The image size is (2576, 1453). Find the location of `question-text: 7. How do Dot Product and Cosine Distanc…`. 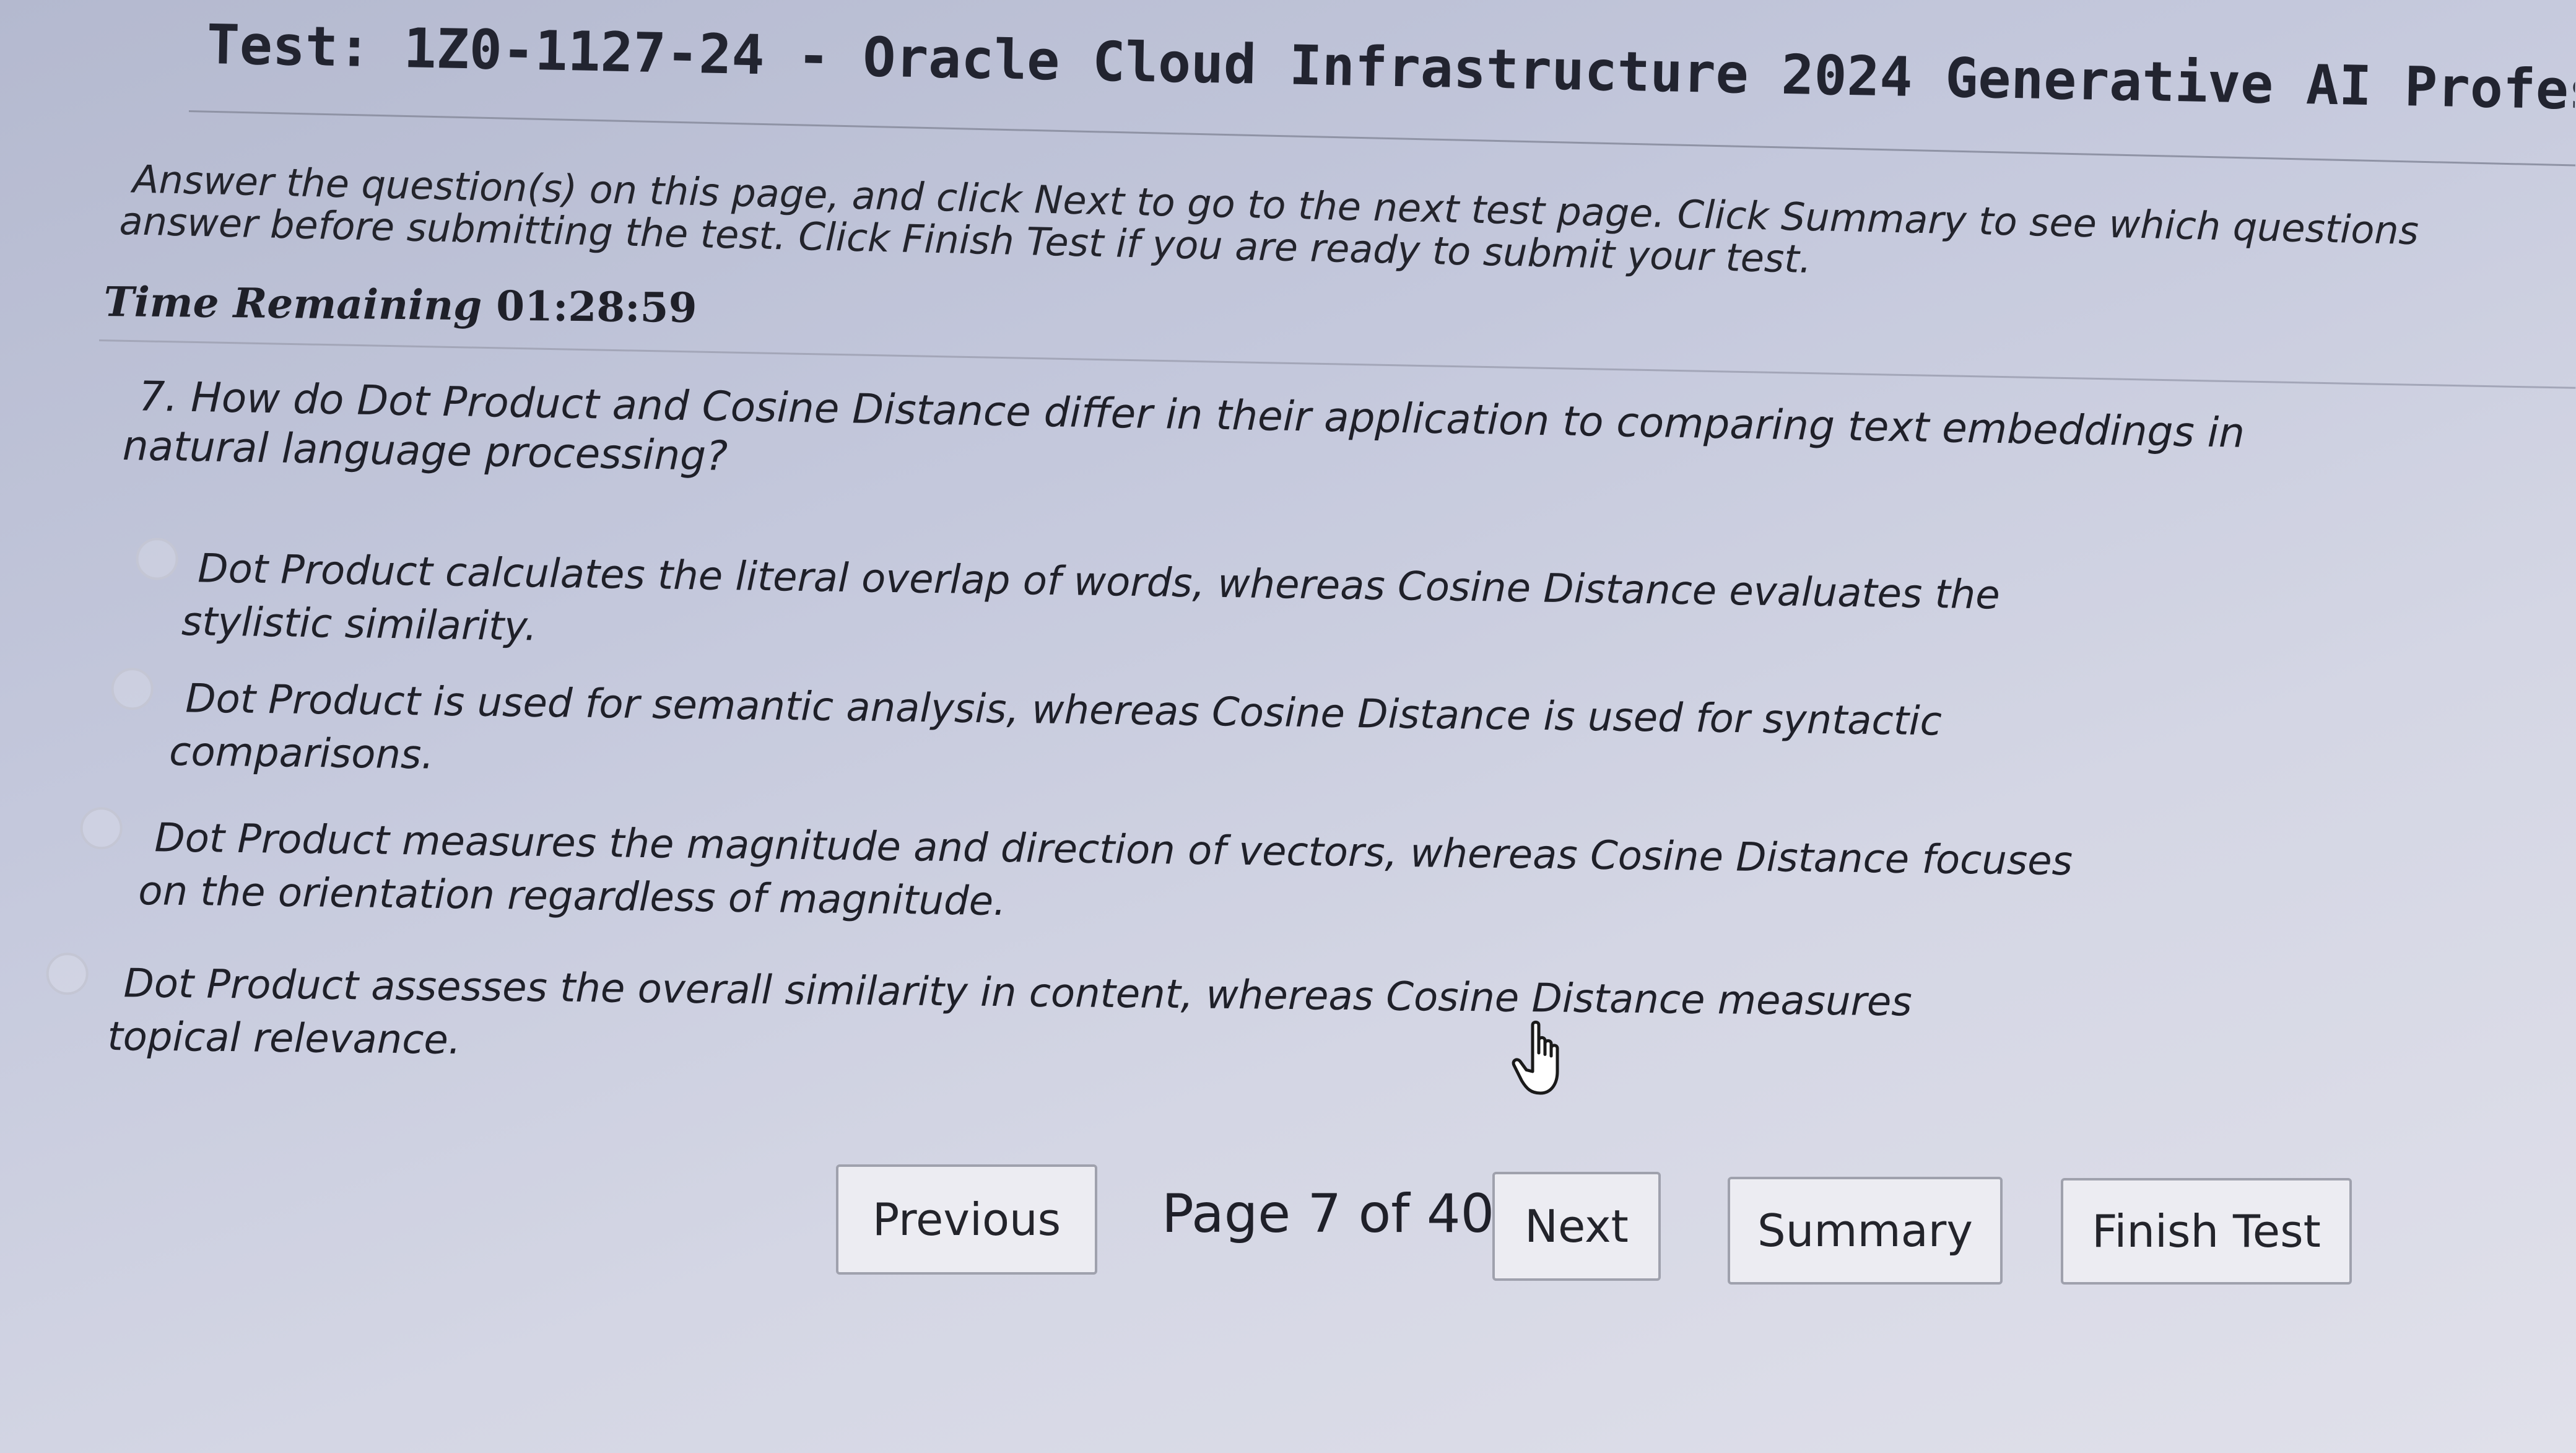

question-text: 7. How do Dot Product and Cosine Distanc… is located at coordinates (1348, 442).